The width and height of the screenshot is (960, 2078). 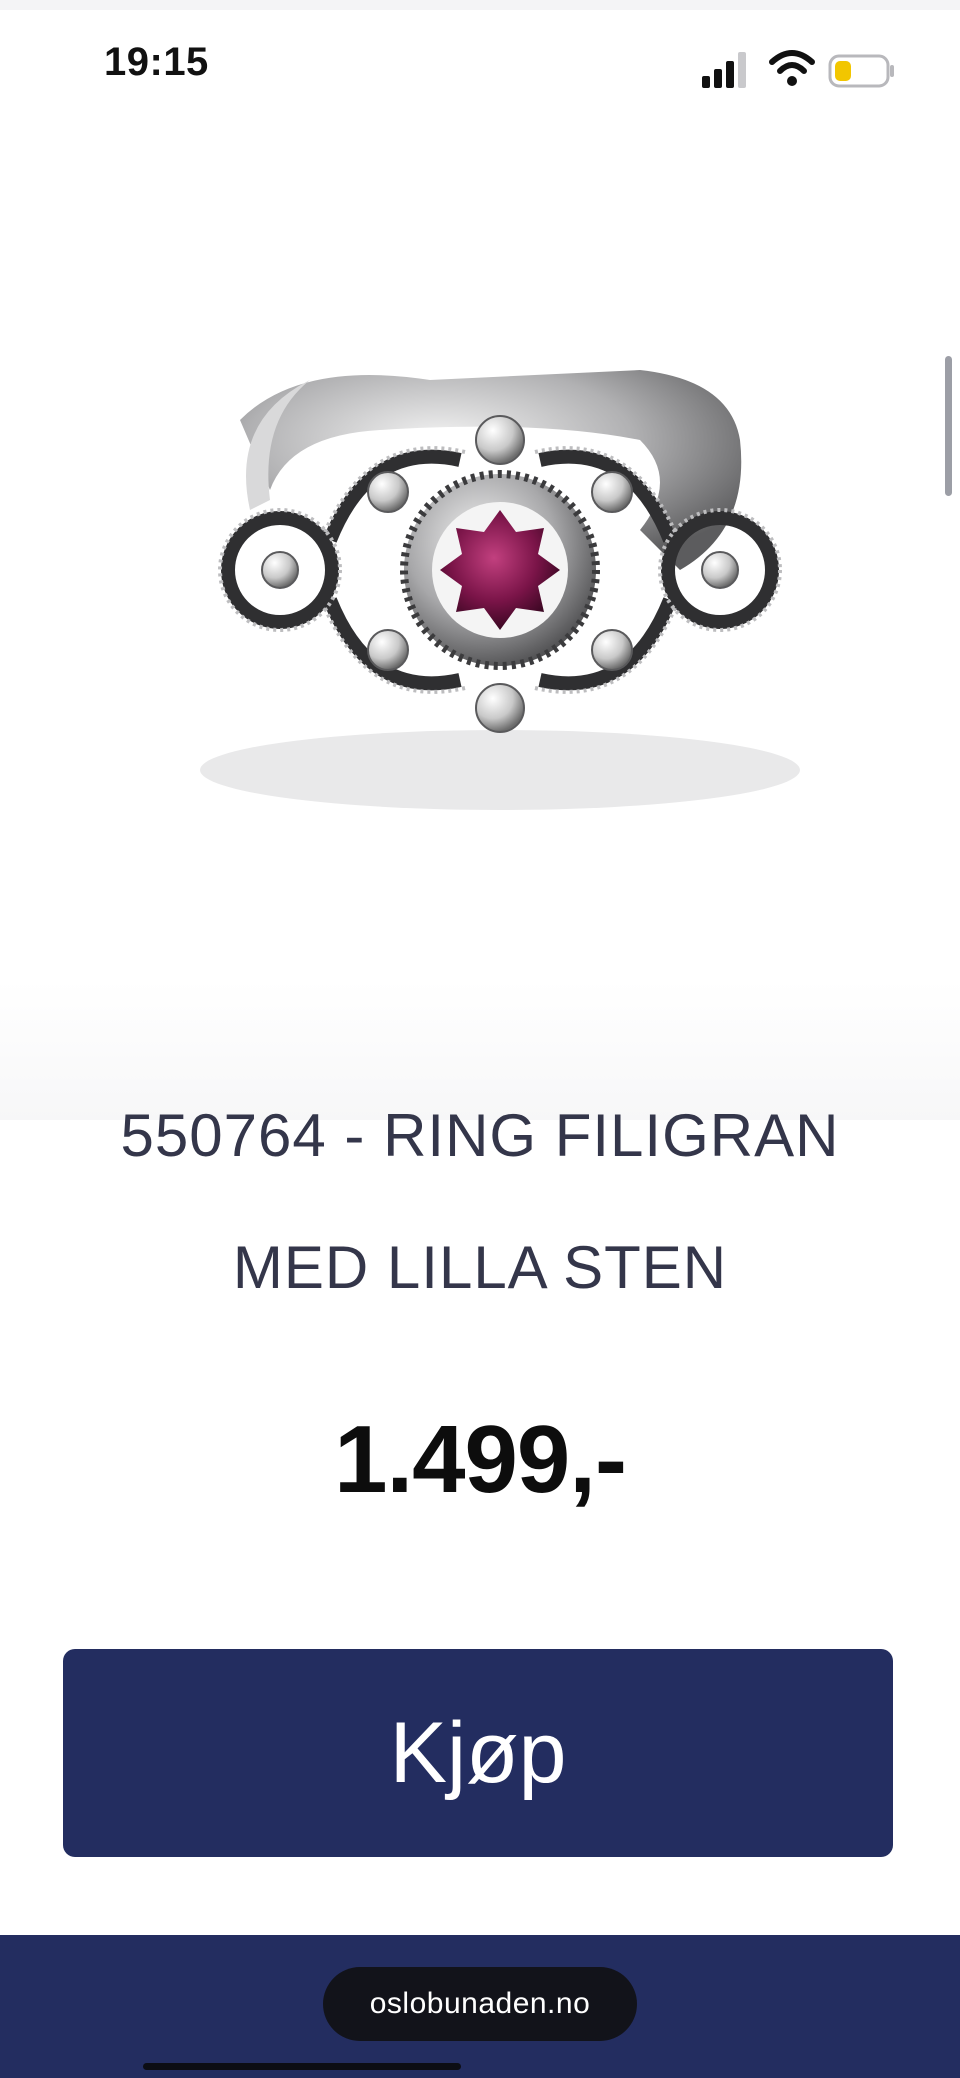 I want to click on cellular-signal-icon, so click(x=724, y=70).